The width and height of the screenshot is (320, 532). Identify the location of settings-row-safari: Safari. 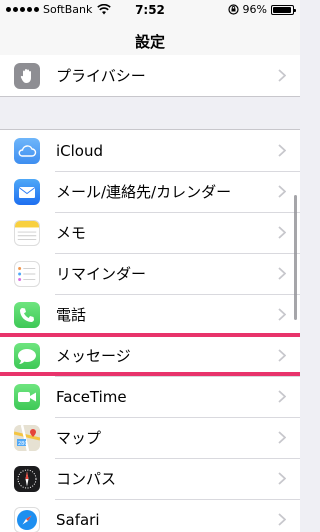
(150, 515).